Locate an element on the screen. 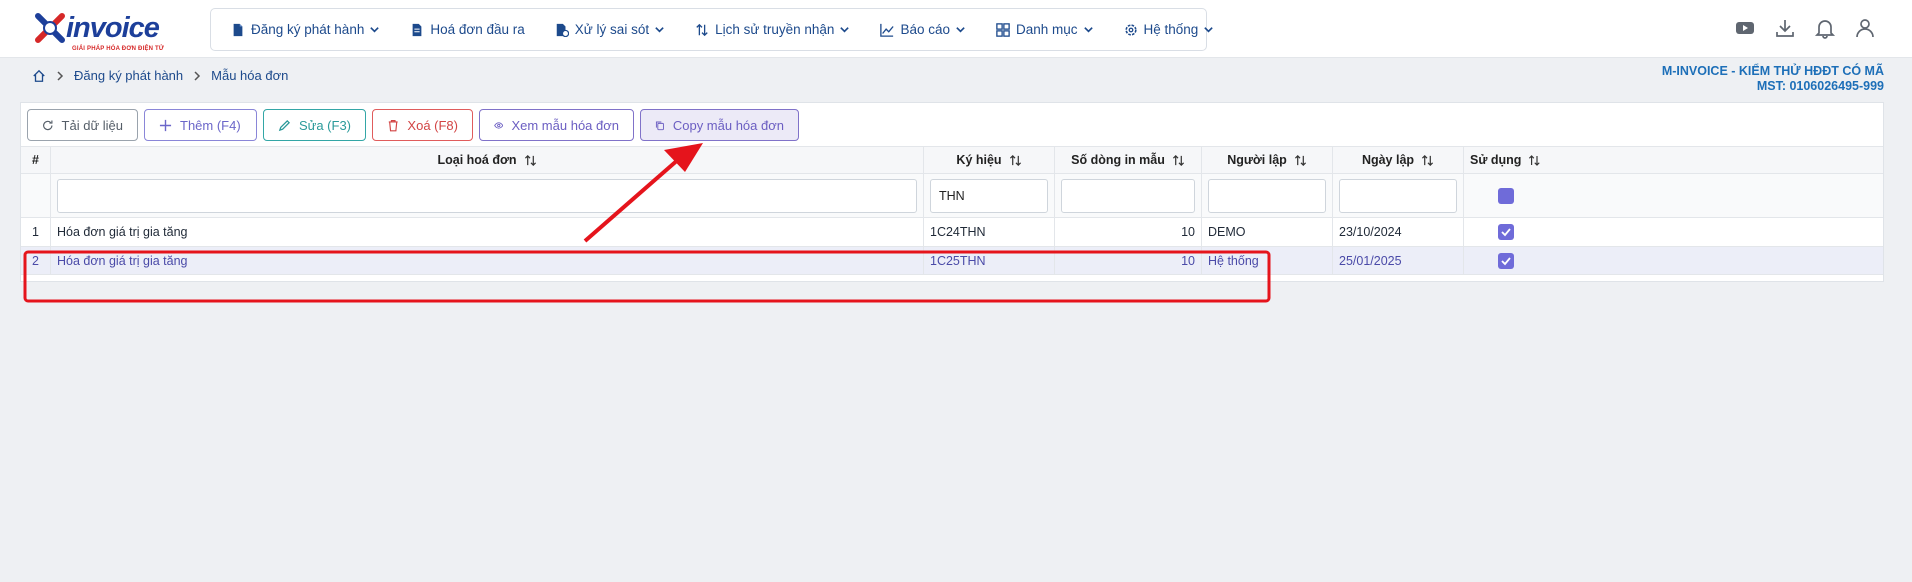 The height and width of the screenshot is (582, 1912). nav-label: Hệ thống is located at coordinates (1171, 29).